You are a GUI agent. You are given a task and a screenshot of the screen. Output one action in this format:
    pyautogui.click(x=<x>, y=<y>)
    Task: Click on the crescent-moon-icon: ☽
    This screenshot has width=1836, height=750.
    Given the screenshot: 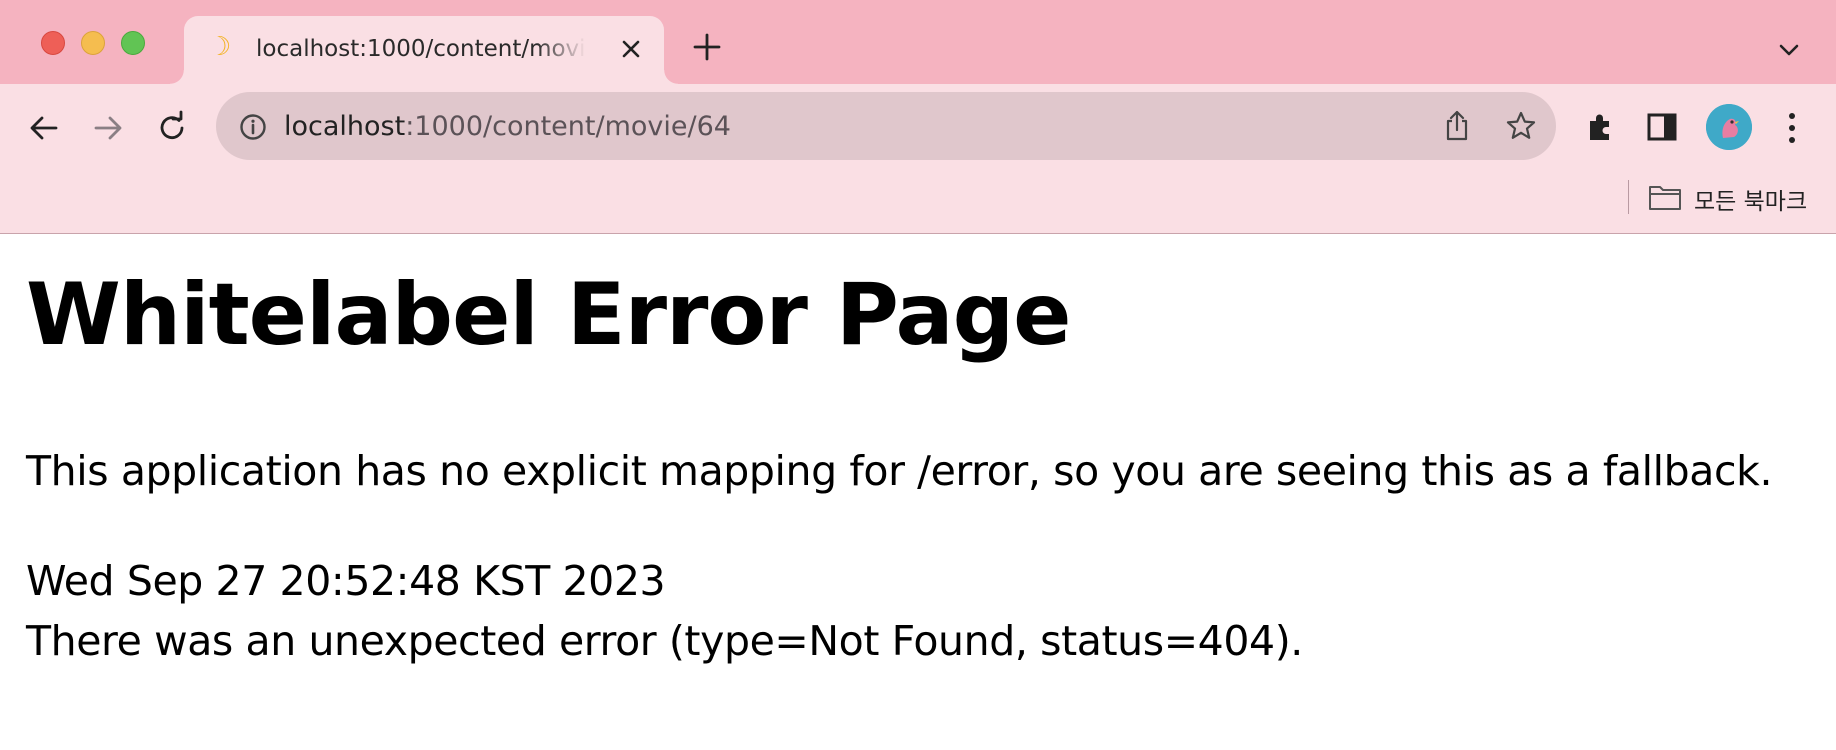 What is the action you would take?
    pyautogui.click(x=220, y=47)
    